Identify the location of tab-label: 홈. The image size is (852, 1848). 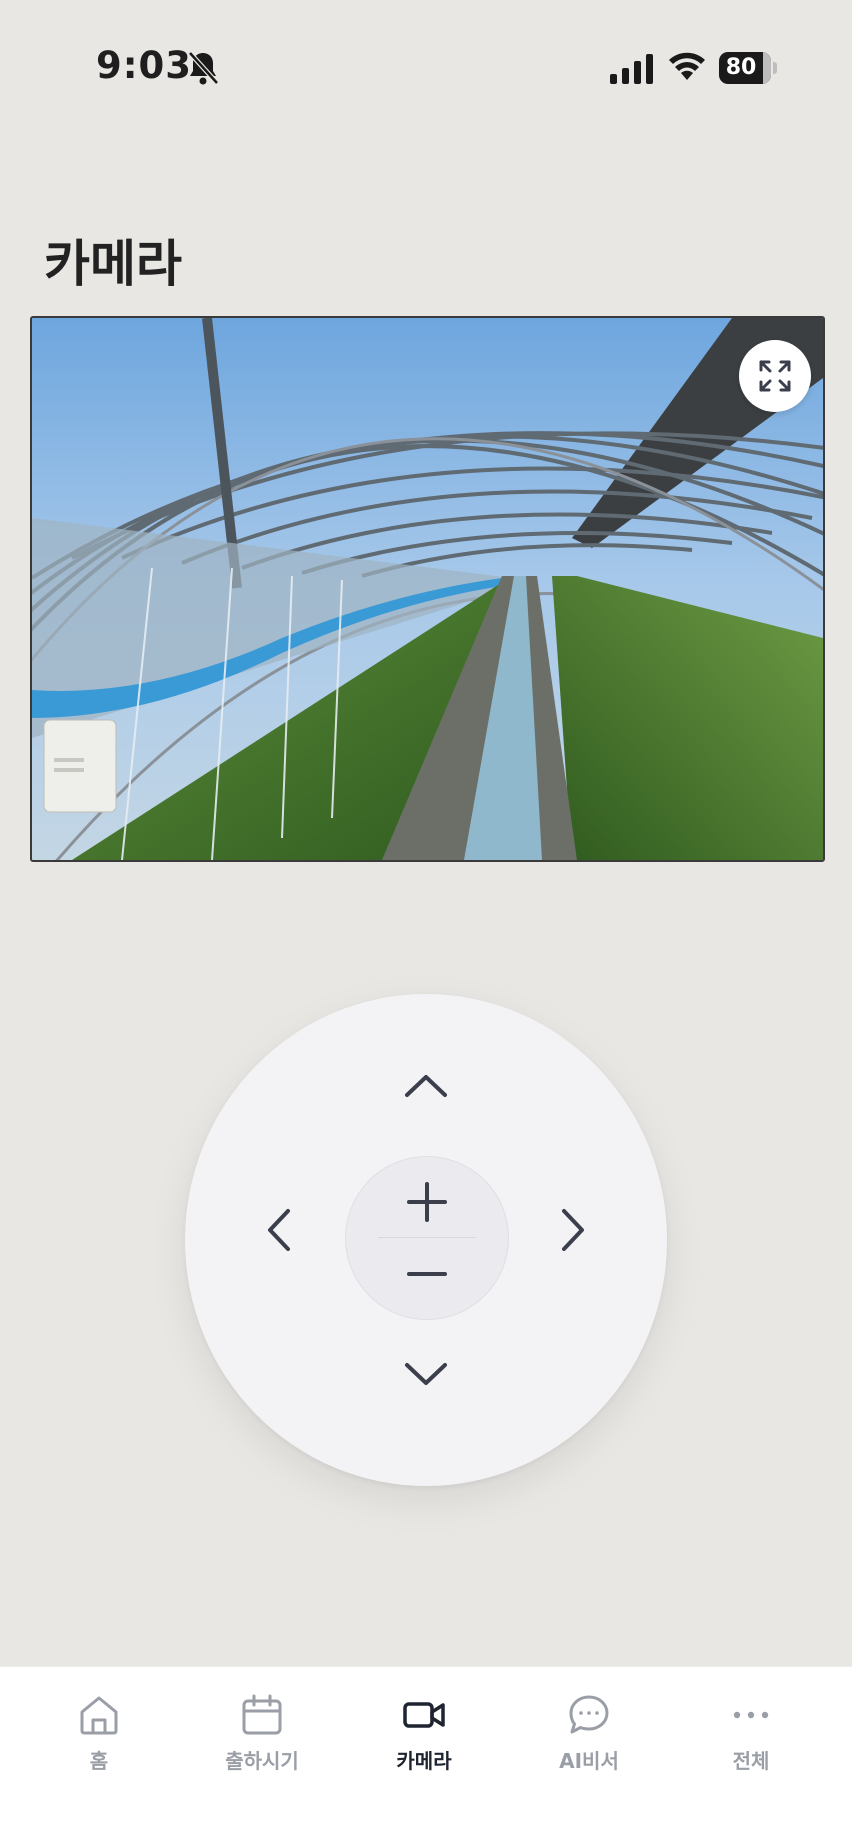
(99, 1761).